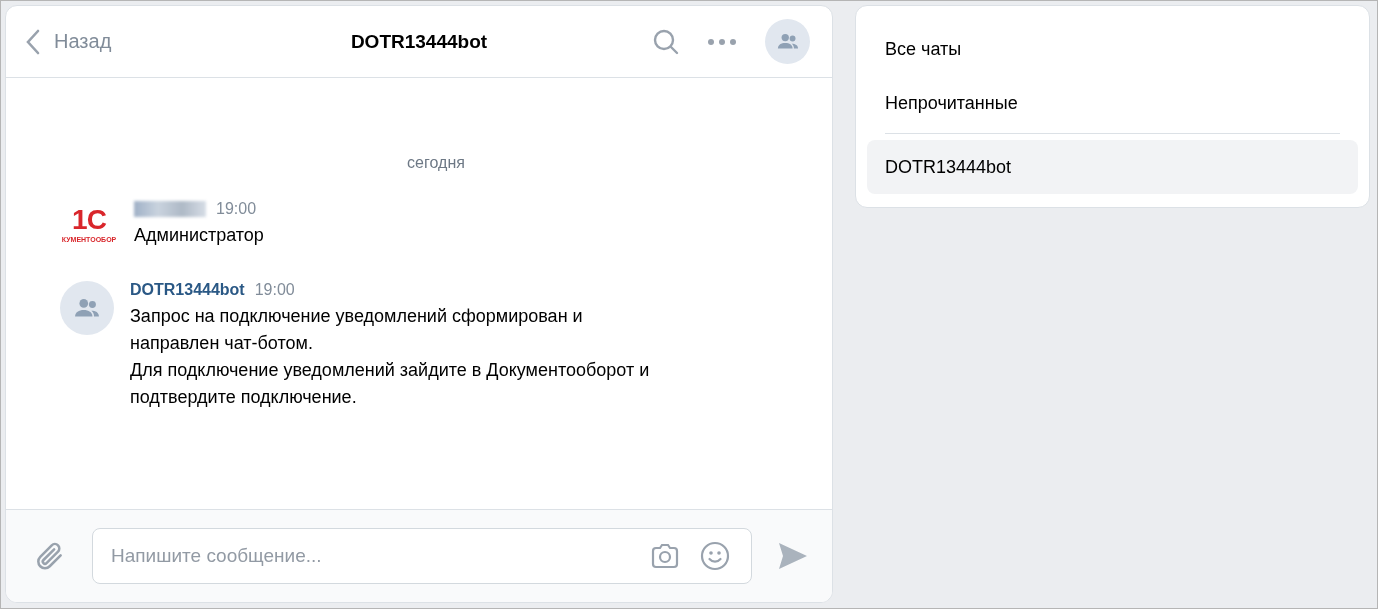 The height and width of the screenshot is (609, 1378). I want to click on message-text: Администратор, so click(199, 235).